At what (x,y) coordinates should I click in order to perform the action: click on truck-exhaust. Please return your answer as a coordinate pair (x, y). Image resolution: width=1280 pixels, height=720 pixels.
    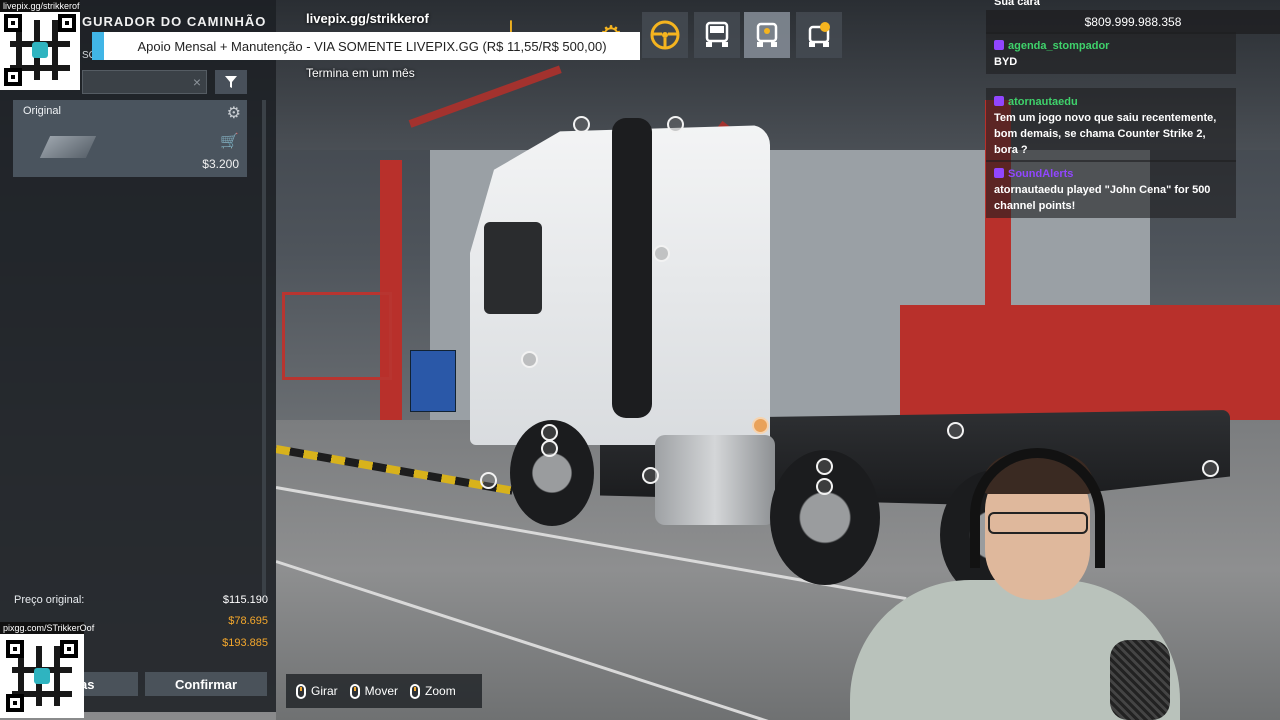
    Looking at the image, I should click on (632, 268).